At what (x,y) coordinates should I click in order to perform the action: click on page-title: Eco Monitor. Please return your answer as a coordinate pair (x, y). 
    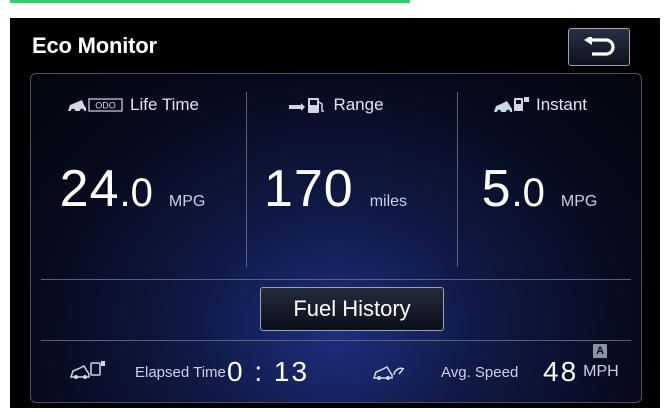
    Looking at the image, I should click on (94, 45).